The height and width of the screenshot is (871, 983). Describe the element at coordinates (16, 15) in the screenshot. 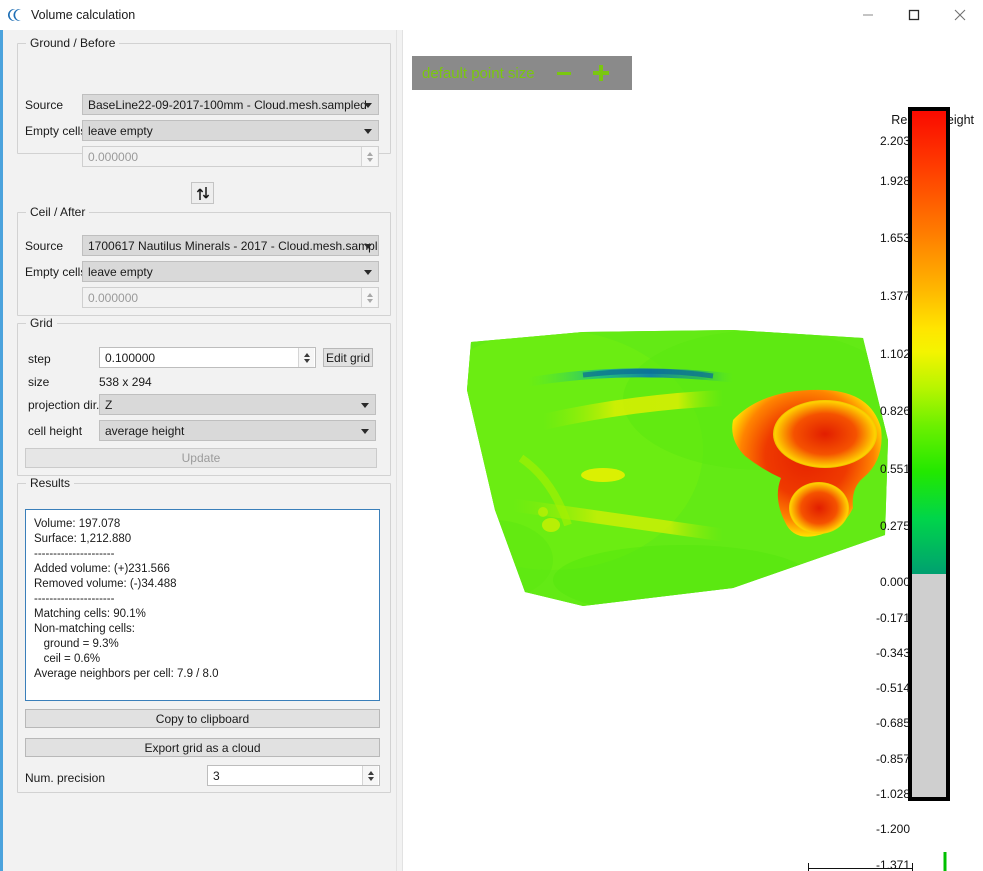

I see `cloudcompare-logo-icon` at that location.